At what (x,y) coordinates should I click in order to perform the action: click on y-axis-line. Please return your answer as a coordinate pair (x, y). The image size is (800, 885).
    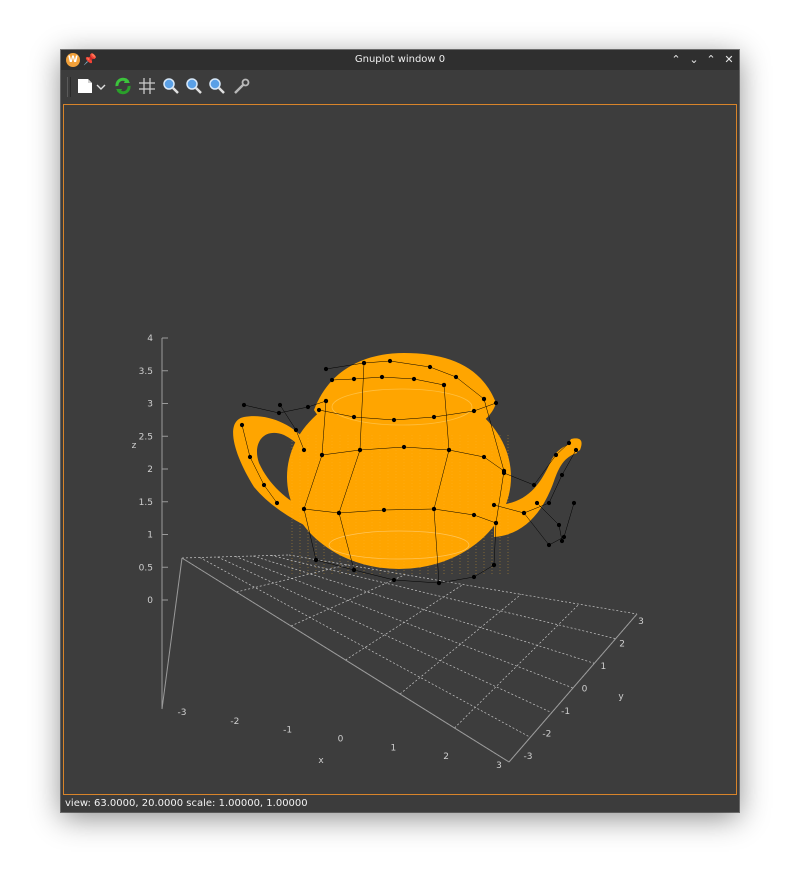
    Looking at the image, I should click on (573, 688).